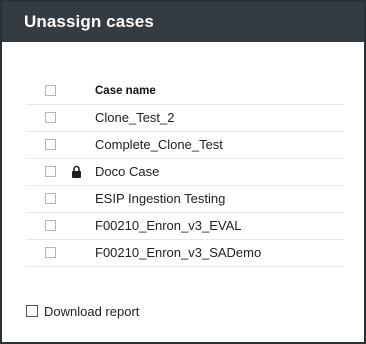 Image resolution: width=366 pixels, height=344 pixels. What do you see at coordinates (125, 91) in the screenshot?
I see `column-header-case-name: Case name` at bounding box center [125, 91].